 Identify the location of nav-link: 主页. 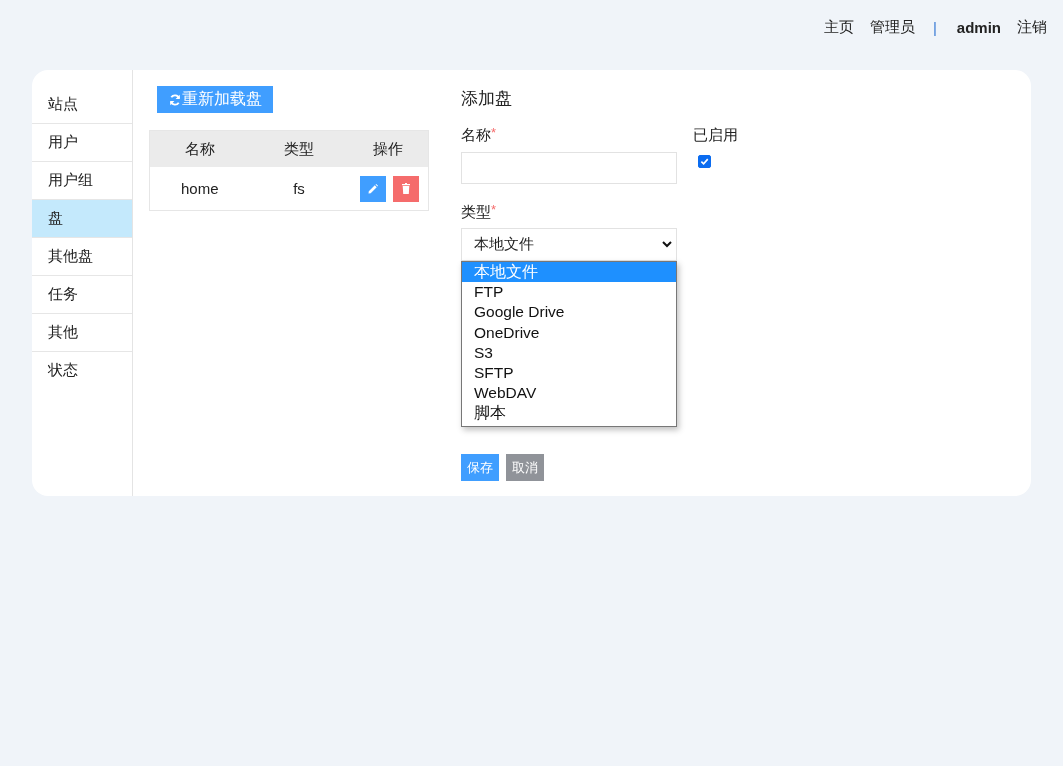
(838, 27).